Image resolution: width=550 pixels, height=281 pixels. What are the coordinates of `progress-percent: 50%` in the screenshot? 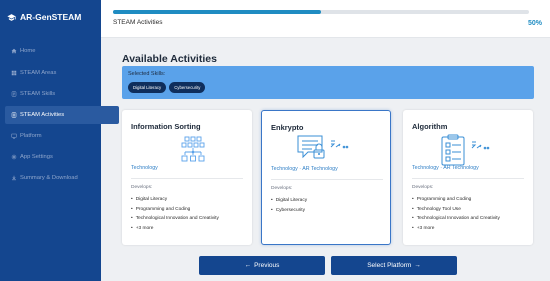 It's located at (534, 23).